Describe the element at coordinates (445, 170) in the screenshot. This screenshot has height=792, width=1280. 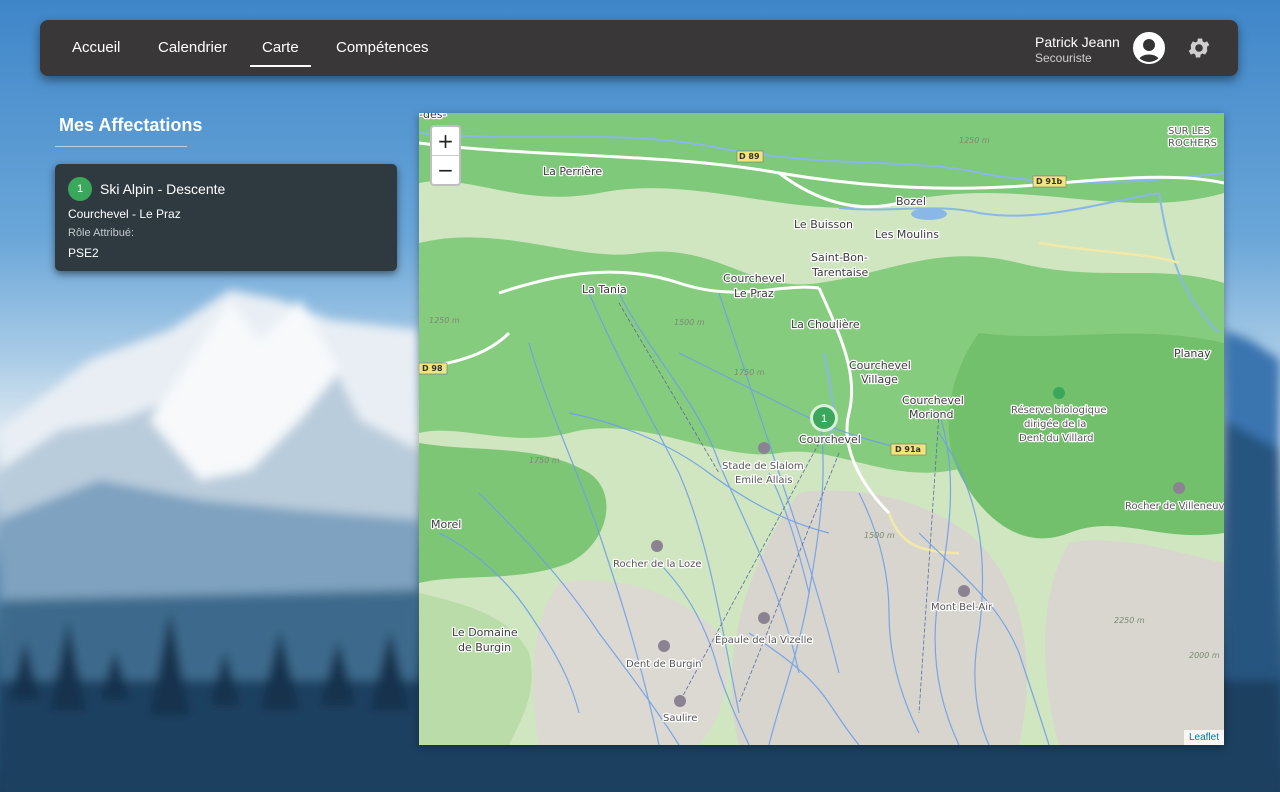
I see `zoom-out-button: −` at that location.